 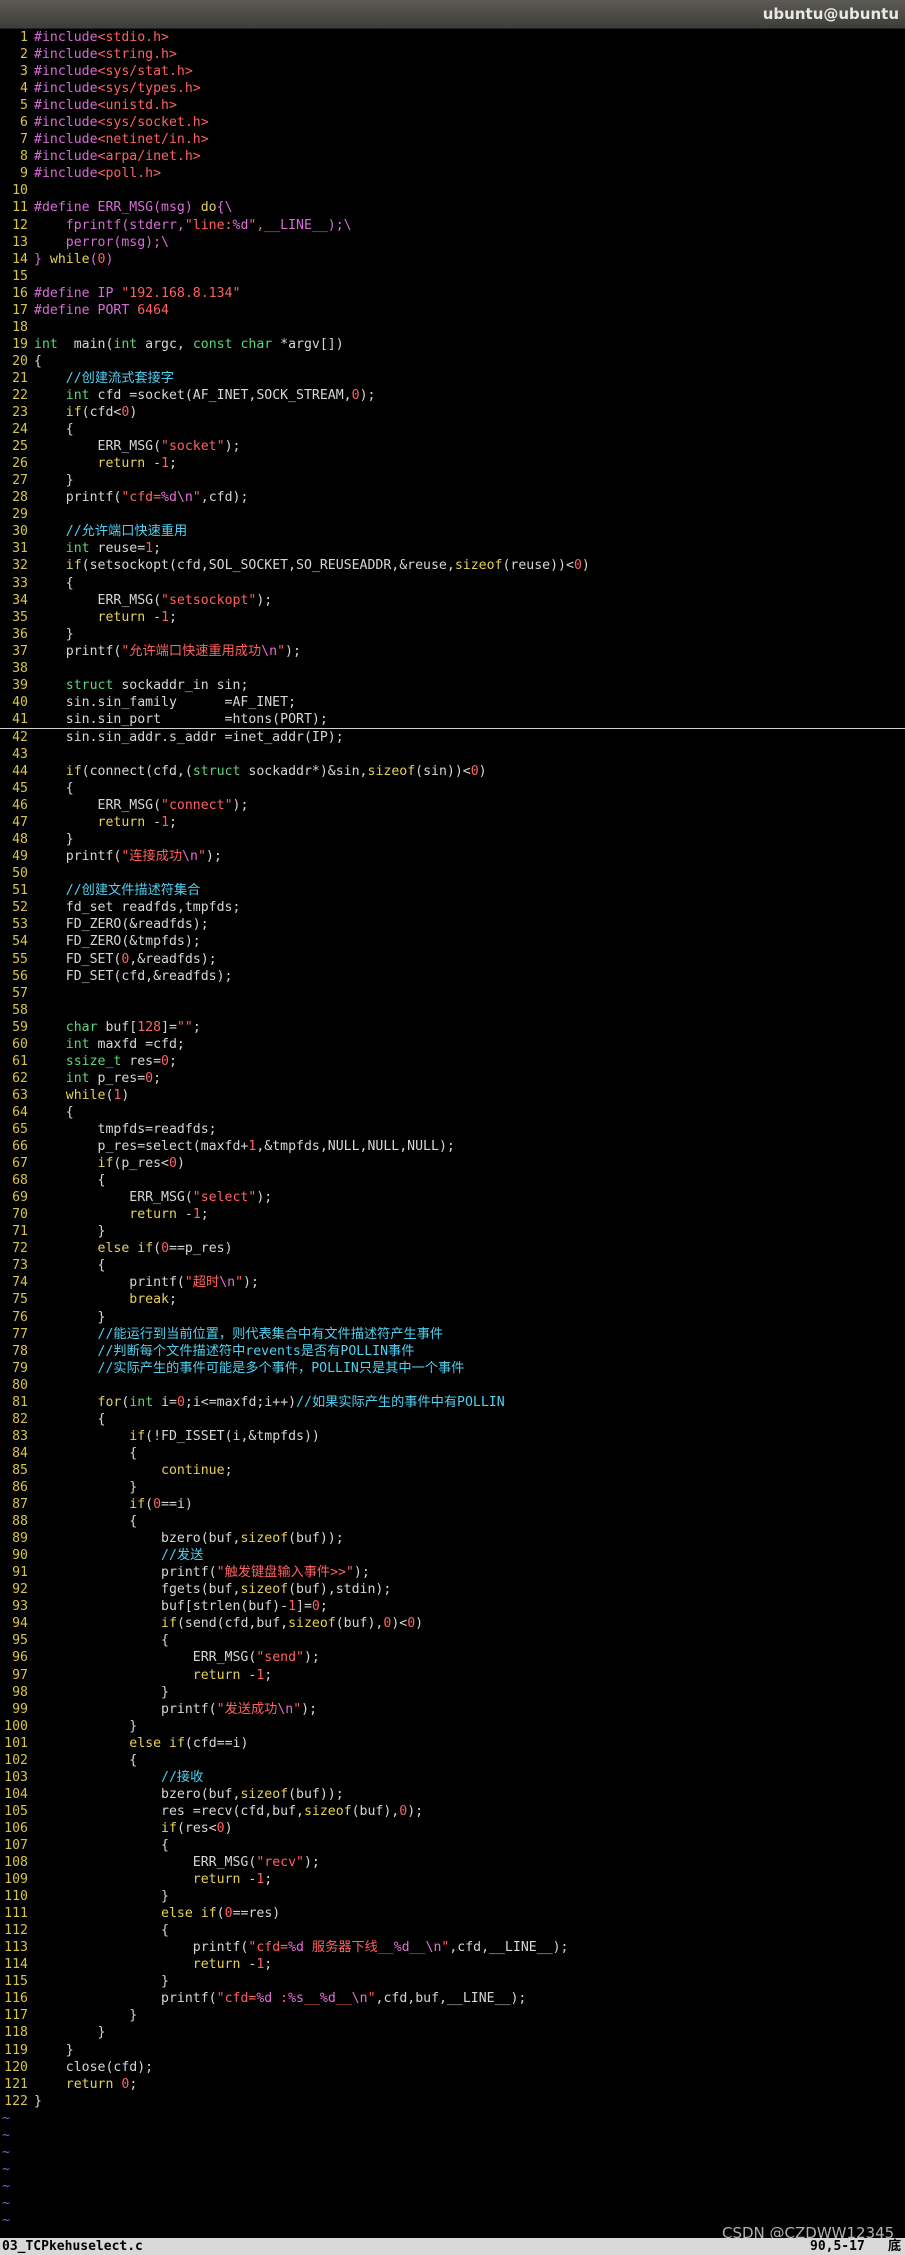 What do you see at coordinates (452, 1811) in the screenshot?
I see `code-line: 105 res =recv(cfd,buf,sizeof(buf),0);` at bounding box center [452, 1811].